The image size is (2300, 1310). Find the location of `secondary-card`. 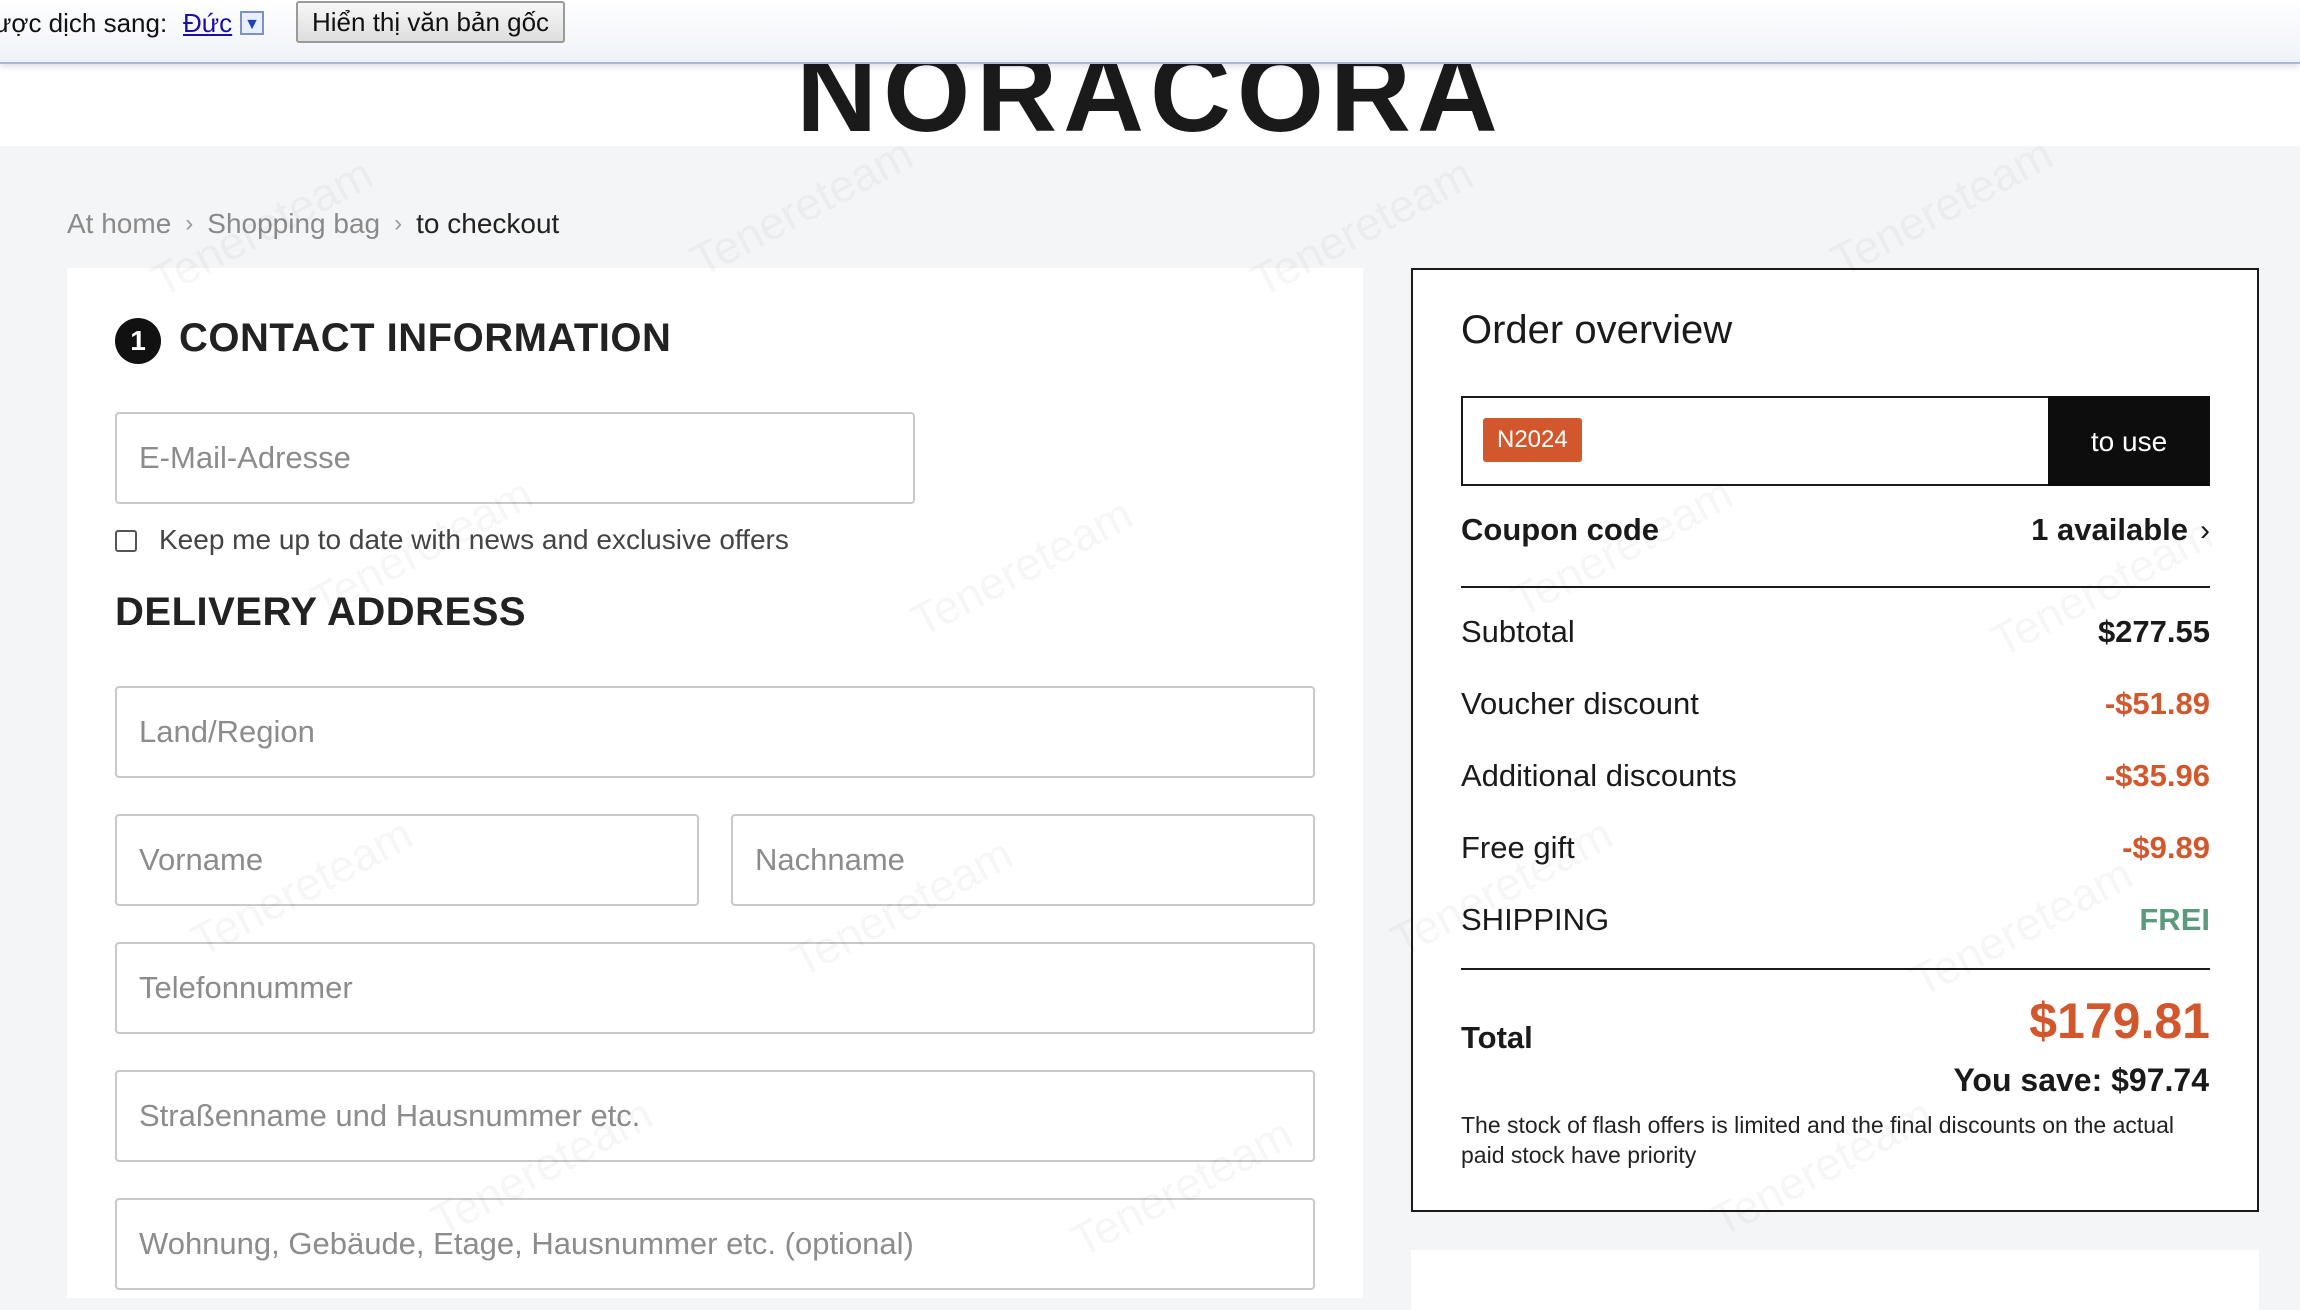

secondary-card is located at coordinates (1835, 1280).